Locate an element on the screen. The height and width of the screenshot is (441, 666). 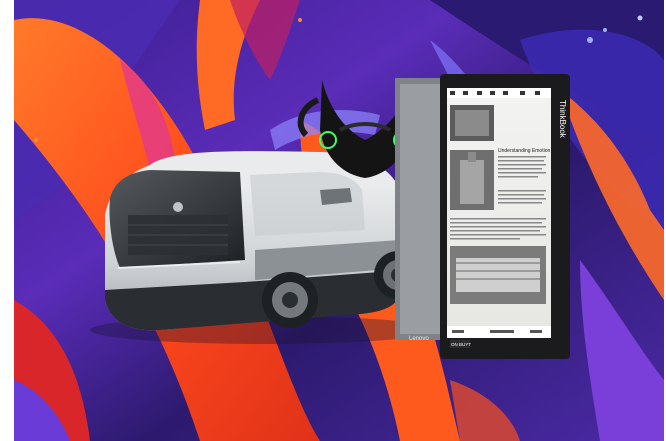
monitor-side-brand: ThinkBook is located at coordinates (562, 119).